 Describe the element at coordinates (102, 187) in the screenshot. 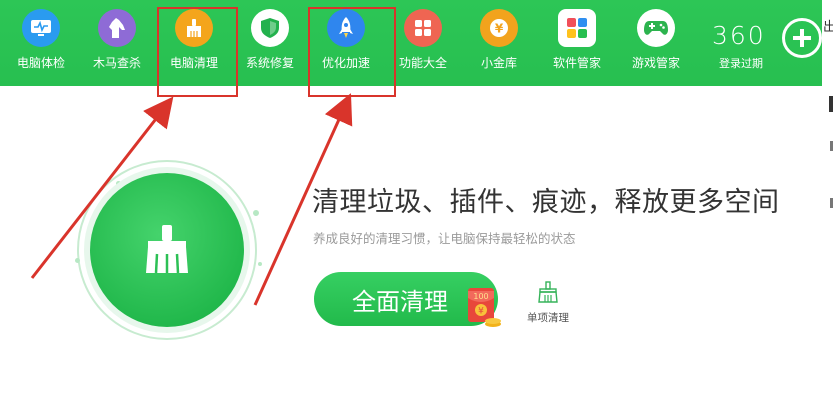

I see `arrow-to-cleanup` at that location.